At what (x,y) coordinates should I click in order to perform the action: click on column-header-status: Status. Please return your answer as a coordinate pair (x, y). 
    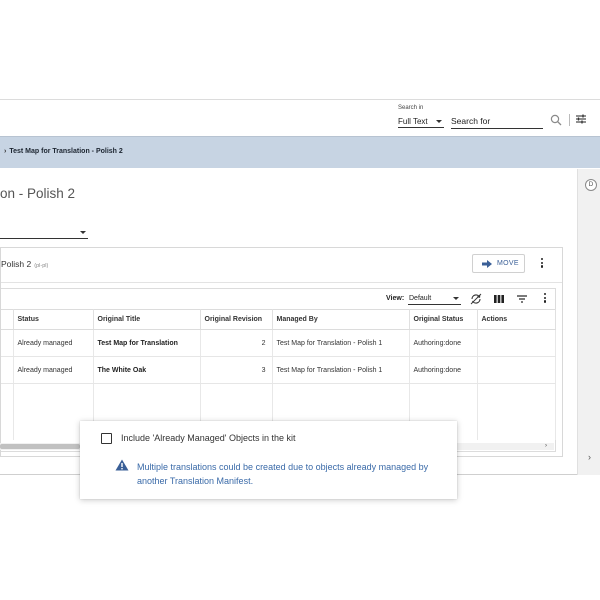
    Looking at the image, I should click on (53, 319).